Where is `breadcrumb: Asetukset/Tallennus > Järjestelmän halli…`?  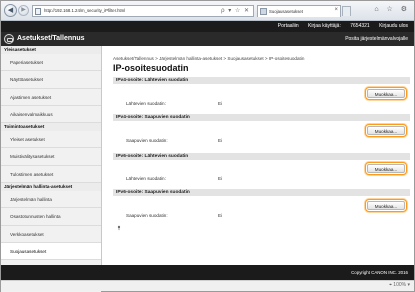
breadcrumb: Asetukset/Tallennus > Järjestelmän halli… is located at coordinates (209, 58).